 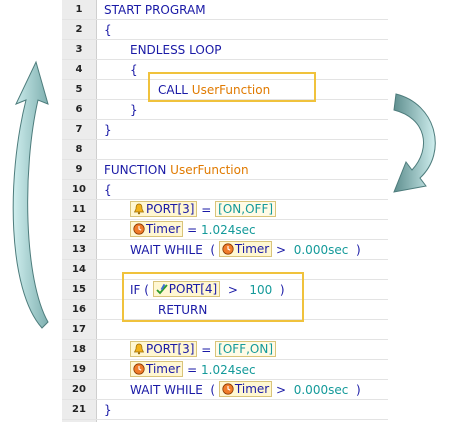 I want to click on code-line: 18 PORT[3] = [OFF,ON], so click(x=225, y=350).